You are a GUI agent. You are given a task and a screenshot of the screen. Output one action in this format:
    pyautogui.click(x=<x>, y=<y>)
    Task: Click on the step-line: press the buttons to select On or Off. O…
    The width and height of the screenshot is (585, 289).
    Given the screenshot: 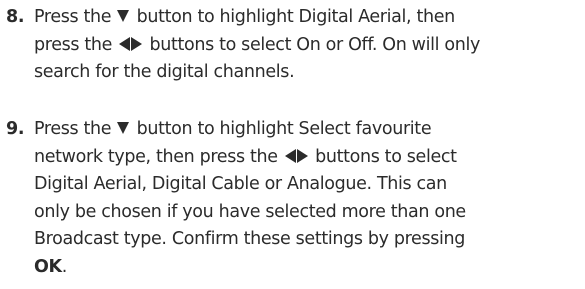 What is the action you would take?
    pyautogui.click(x=307, y=46)
    